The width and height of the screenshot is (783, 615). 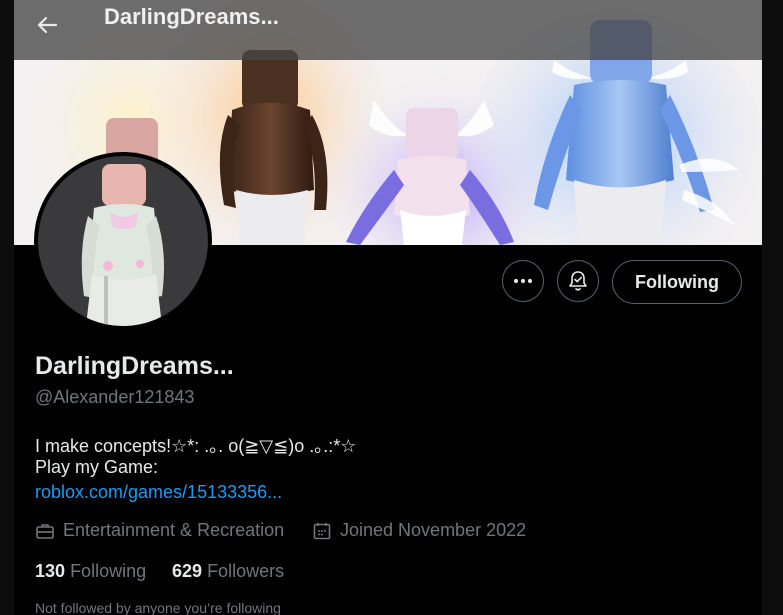 What do you see at coordinates (50, 571) in the screenshot?
I see `following-count: 130` at bounding box center [50, 571].